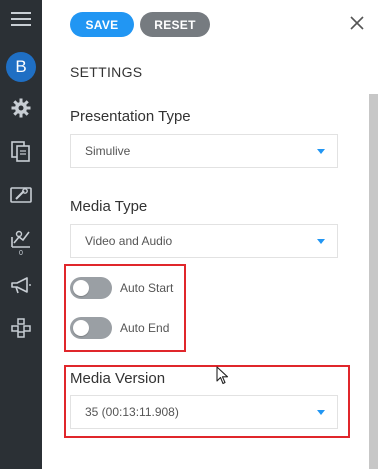  I want to click on media-type-value: Video and Audio, so click(129, 241).